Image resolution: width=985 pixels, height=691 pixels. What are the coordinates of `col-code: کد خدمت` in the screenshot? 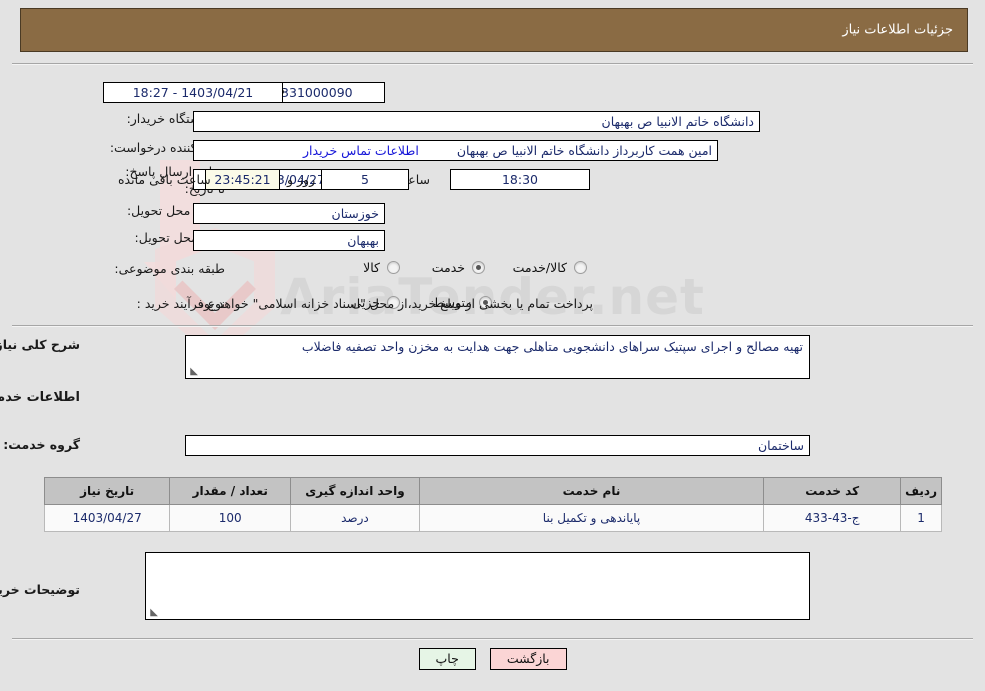 It's located at (832, 491).